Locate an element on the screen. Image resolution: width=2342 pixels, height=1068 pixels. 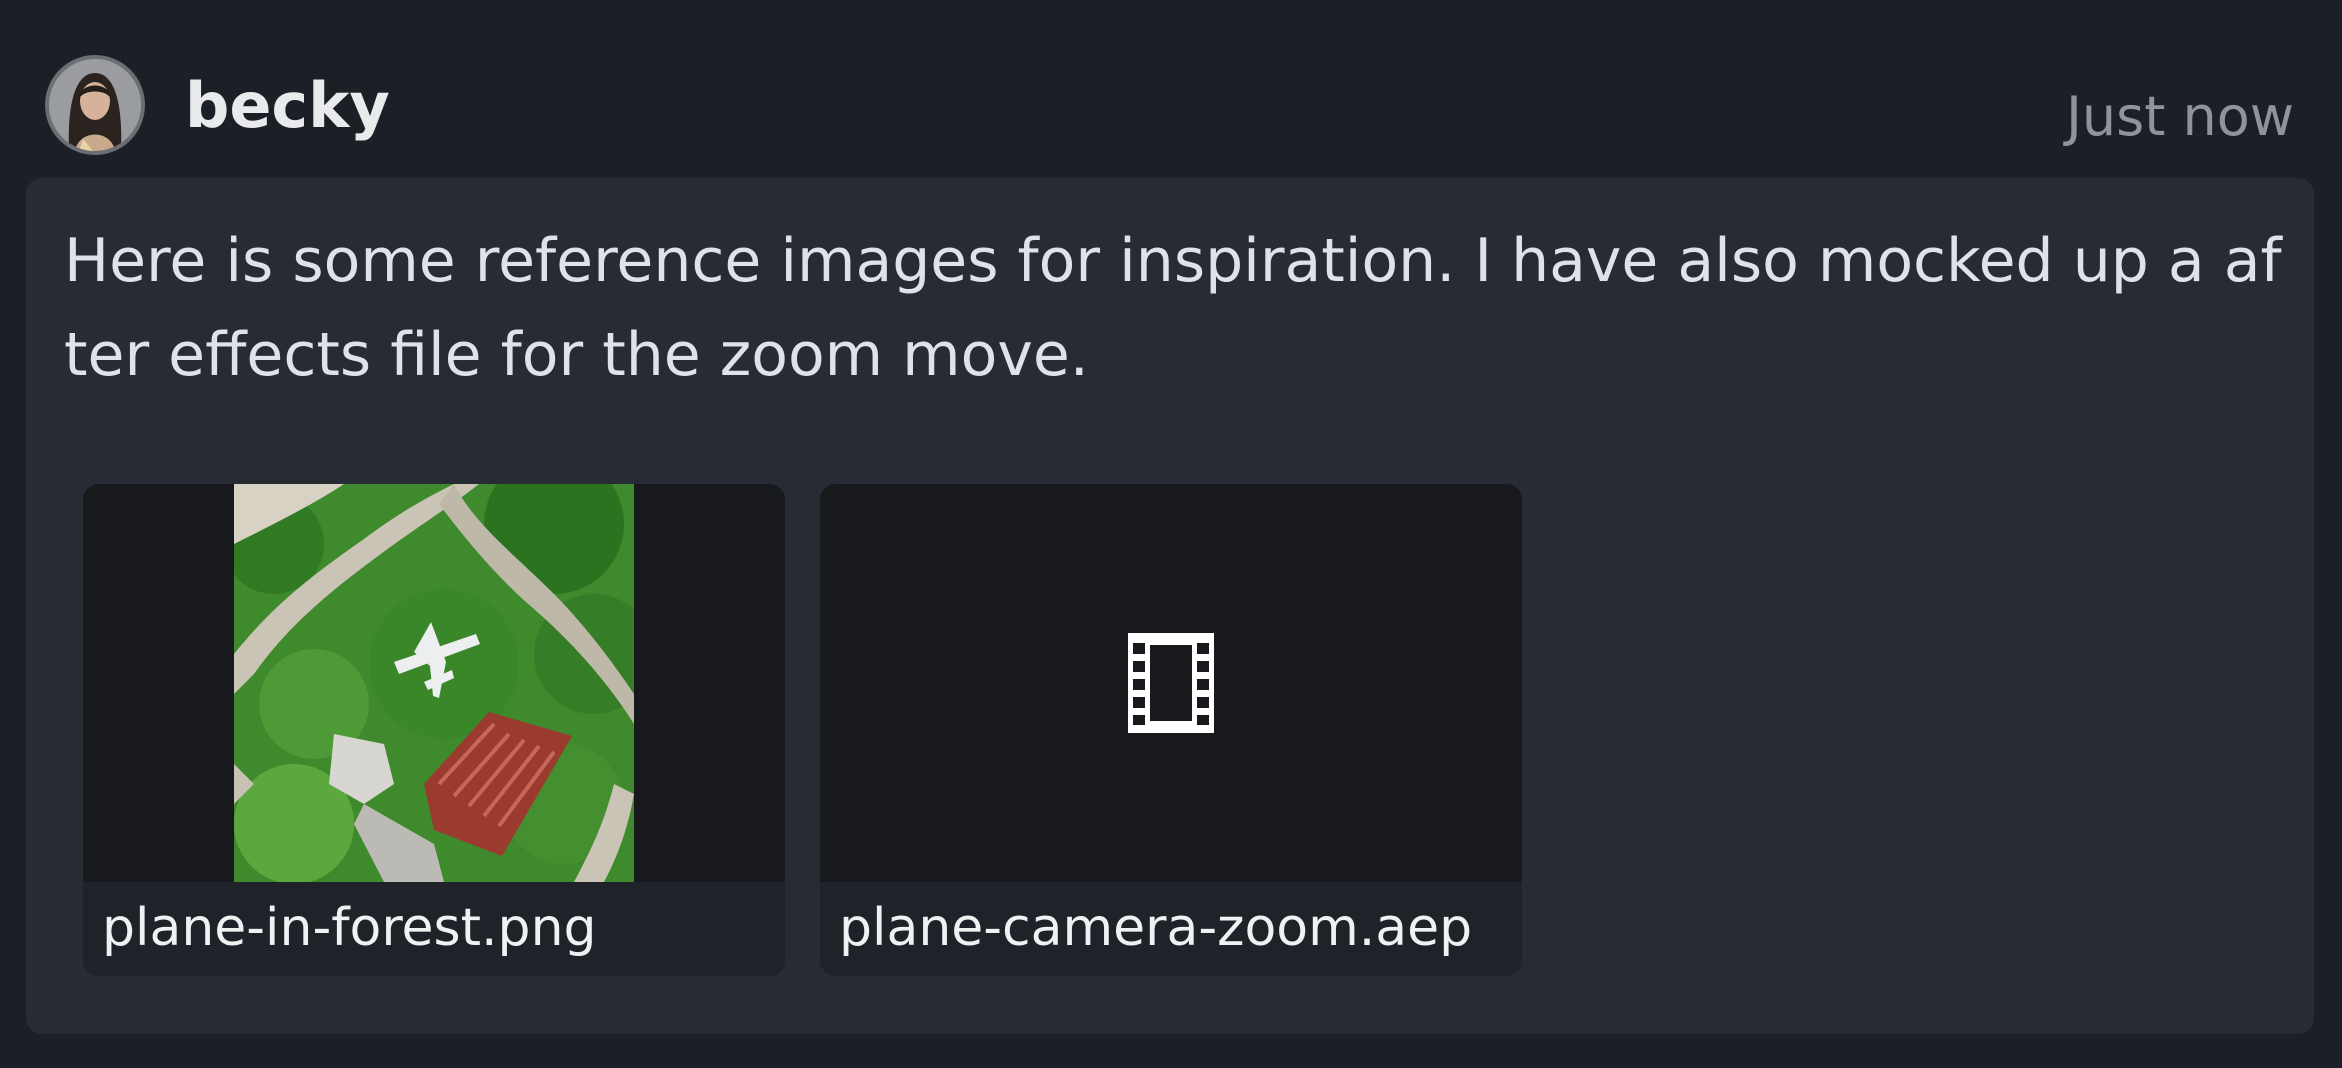
attachment-caption: plane-in-forest.png is located at coordinates (434, 929).